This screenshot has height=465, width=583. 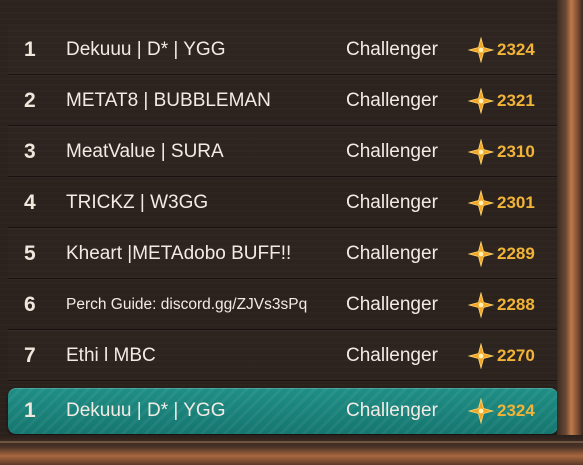 What do you see at coordinates (516, 100) in the screenshot?
I see `lp-value: 2321` at bounding box center [516, 100].